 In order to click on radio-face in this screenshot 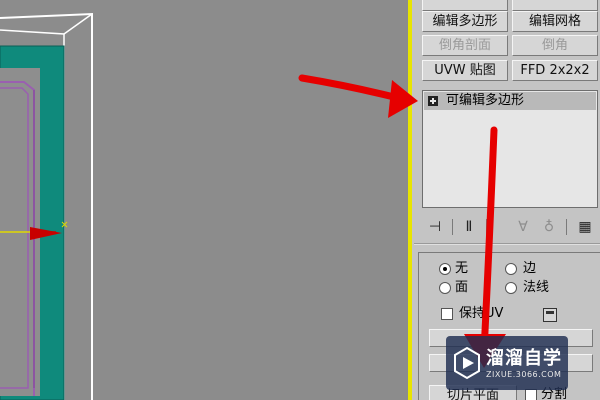, I will do `click(445, 288)`.